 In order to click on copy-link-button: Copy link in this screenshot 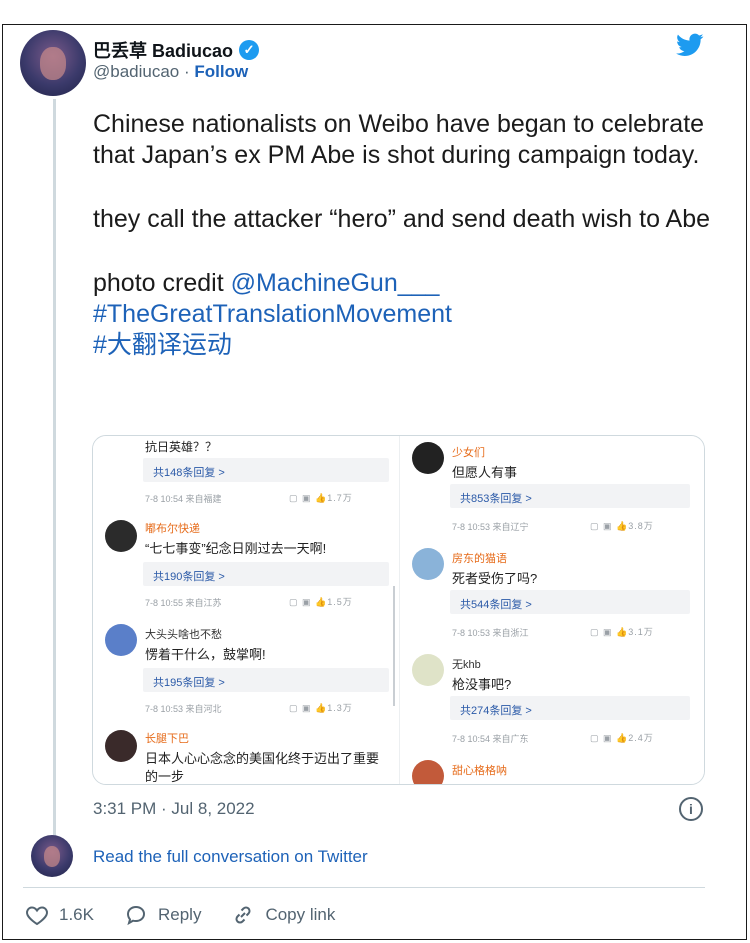, I will do `click(283, 915)`.